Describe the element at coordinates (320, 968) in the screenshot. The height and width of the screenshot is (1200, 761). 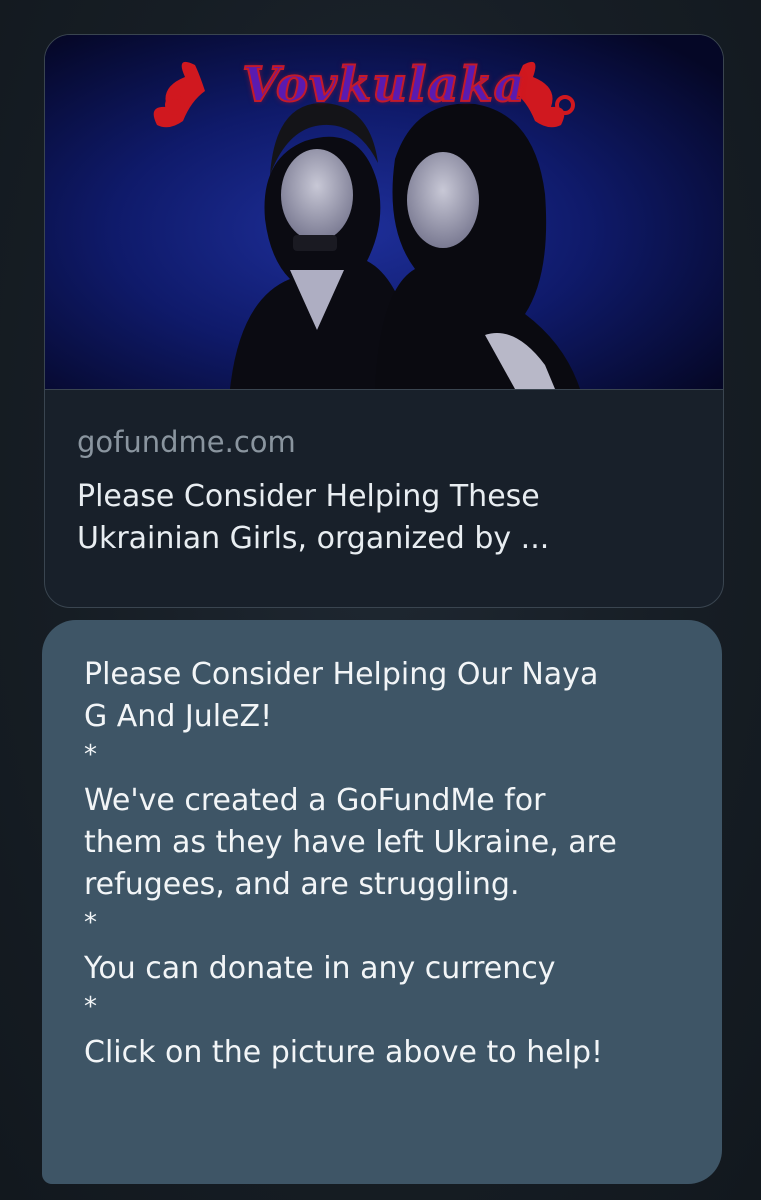
I see `message-line: You can donate in any currency` at that location.